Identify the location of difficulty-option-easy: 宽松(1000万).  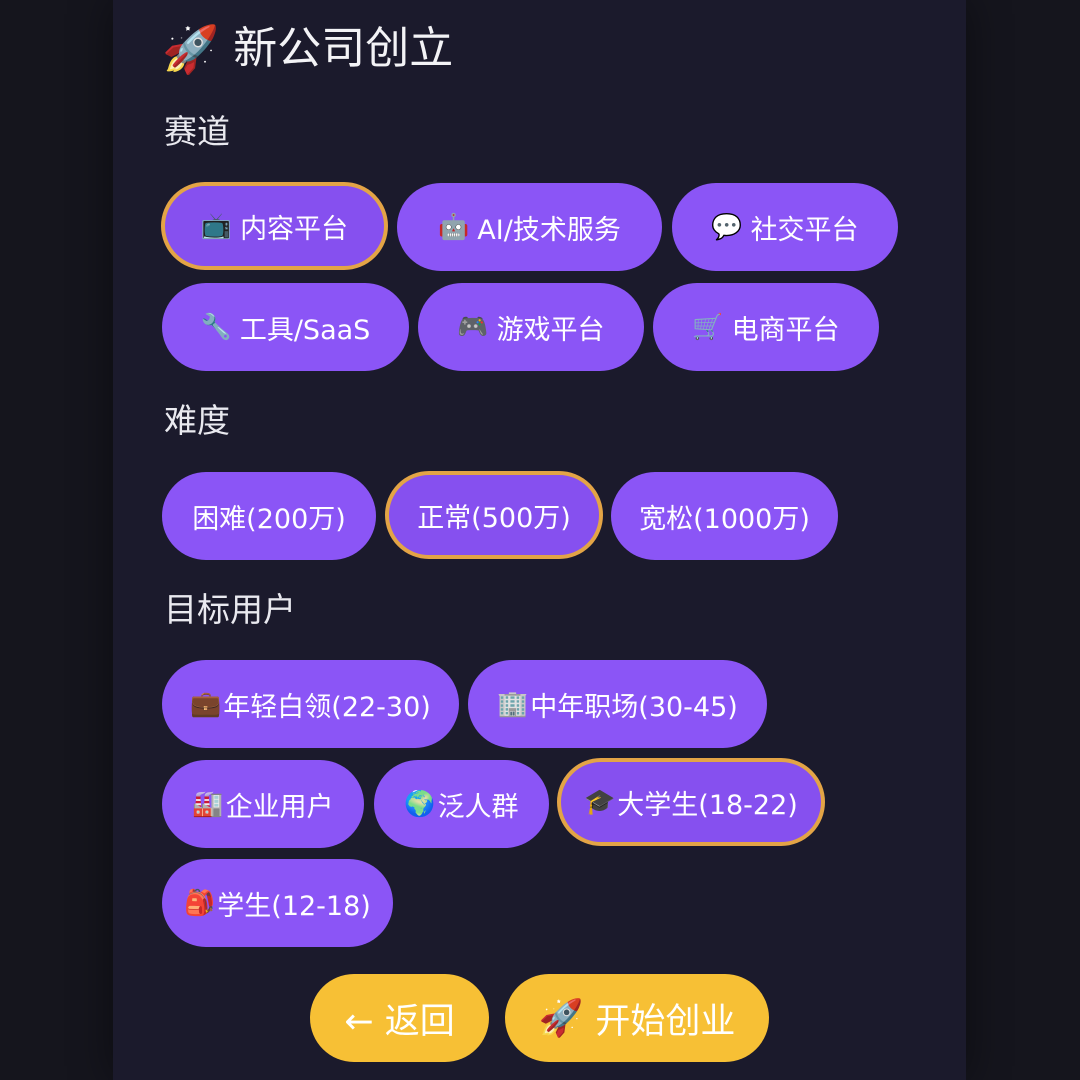
(724, 516).